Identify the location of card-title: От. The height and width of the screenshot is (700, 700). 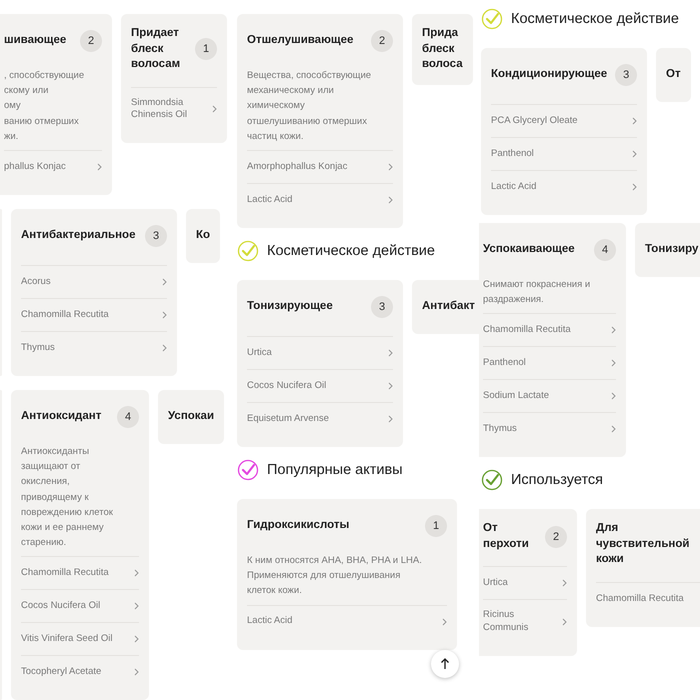
(673, 74).